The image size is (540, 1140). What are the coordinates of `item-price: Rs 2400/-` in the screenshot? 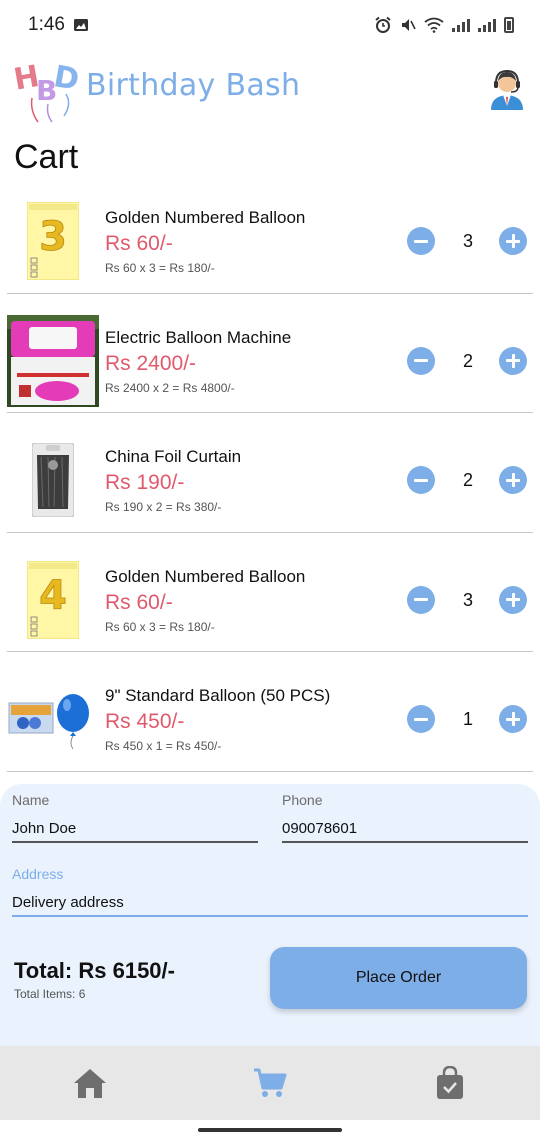 It's located at (151, 363).